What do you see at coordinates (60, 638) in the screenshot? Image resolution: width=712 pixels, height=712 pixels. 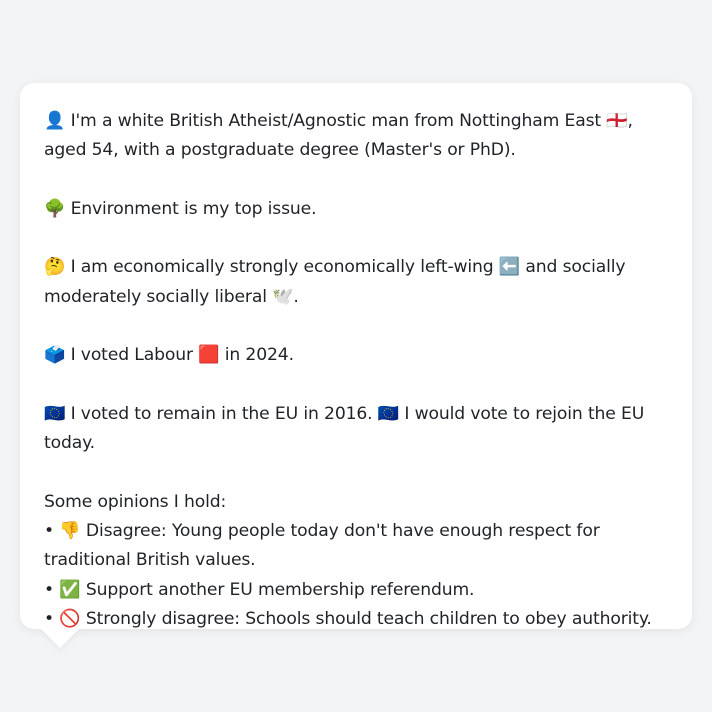 I see `bubble-tail` at bounding box center [60, 638].